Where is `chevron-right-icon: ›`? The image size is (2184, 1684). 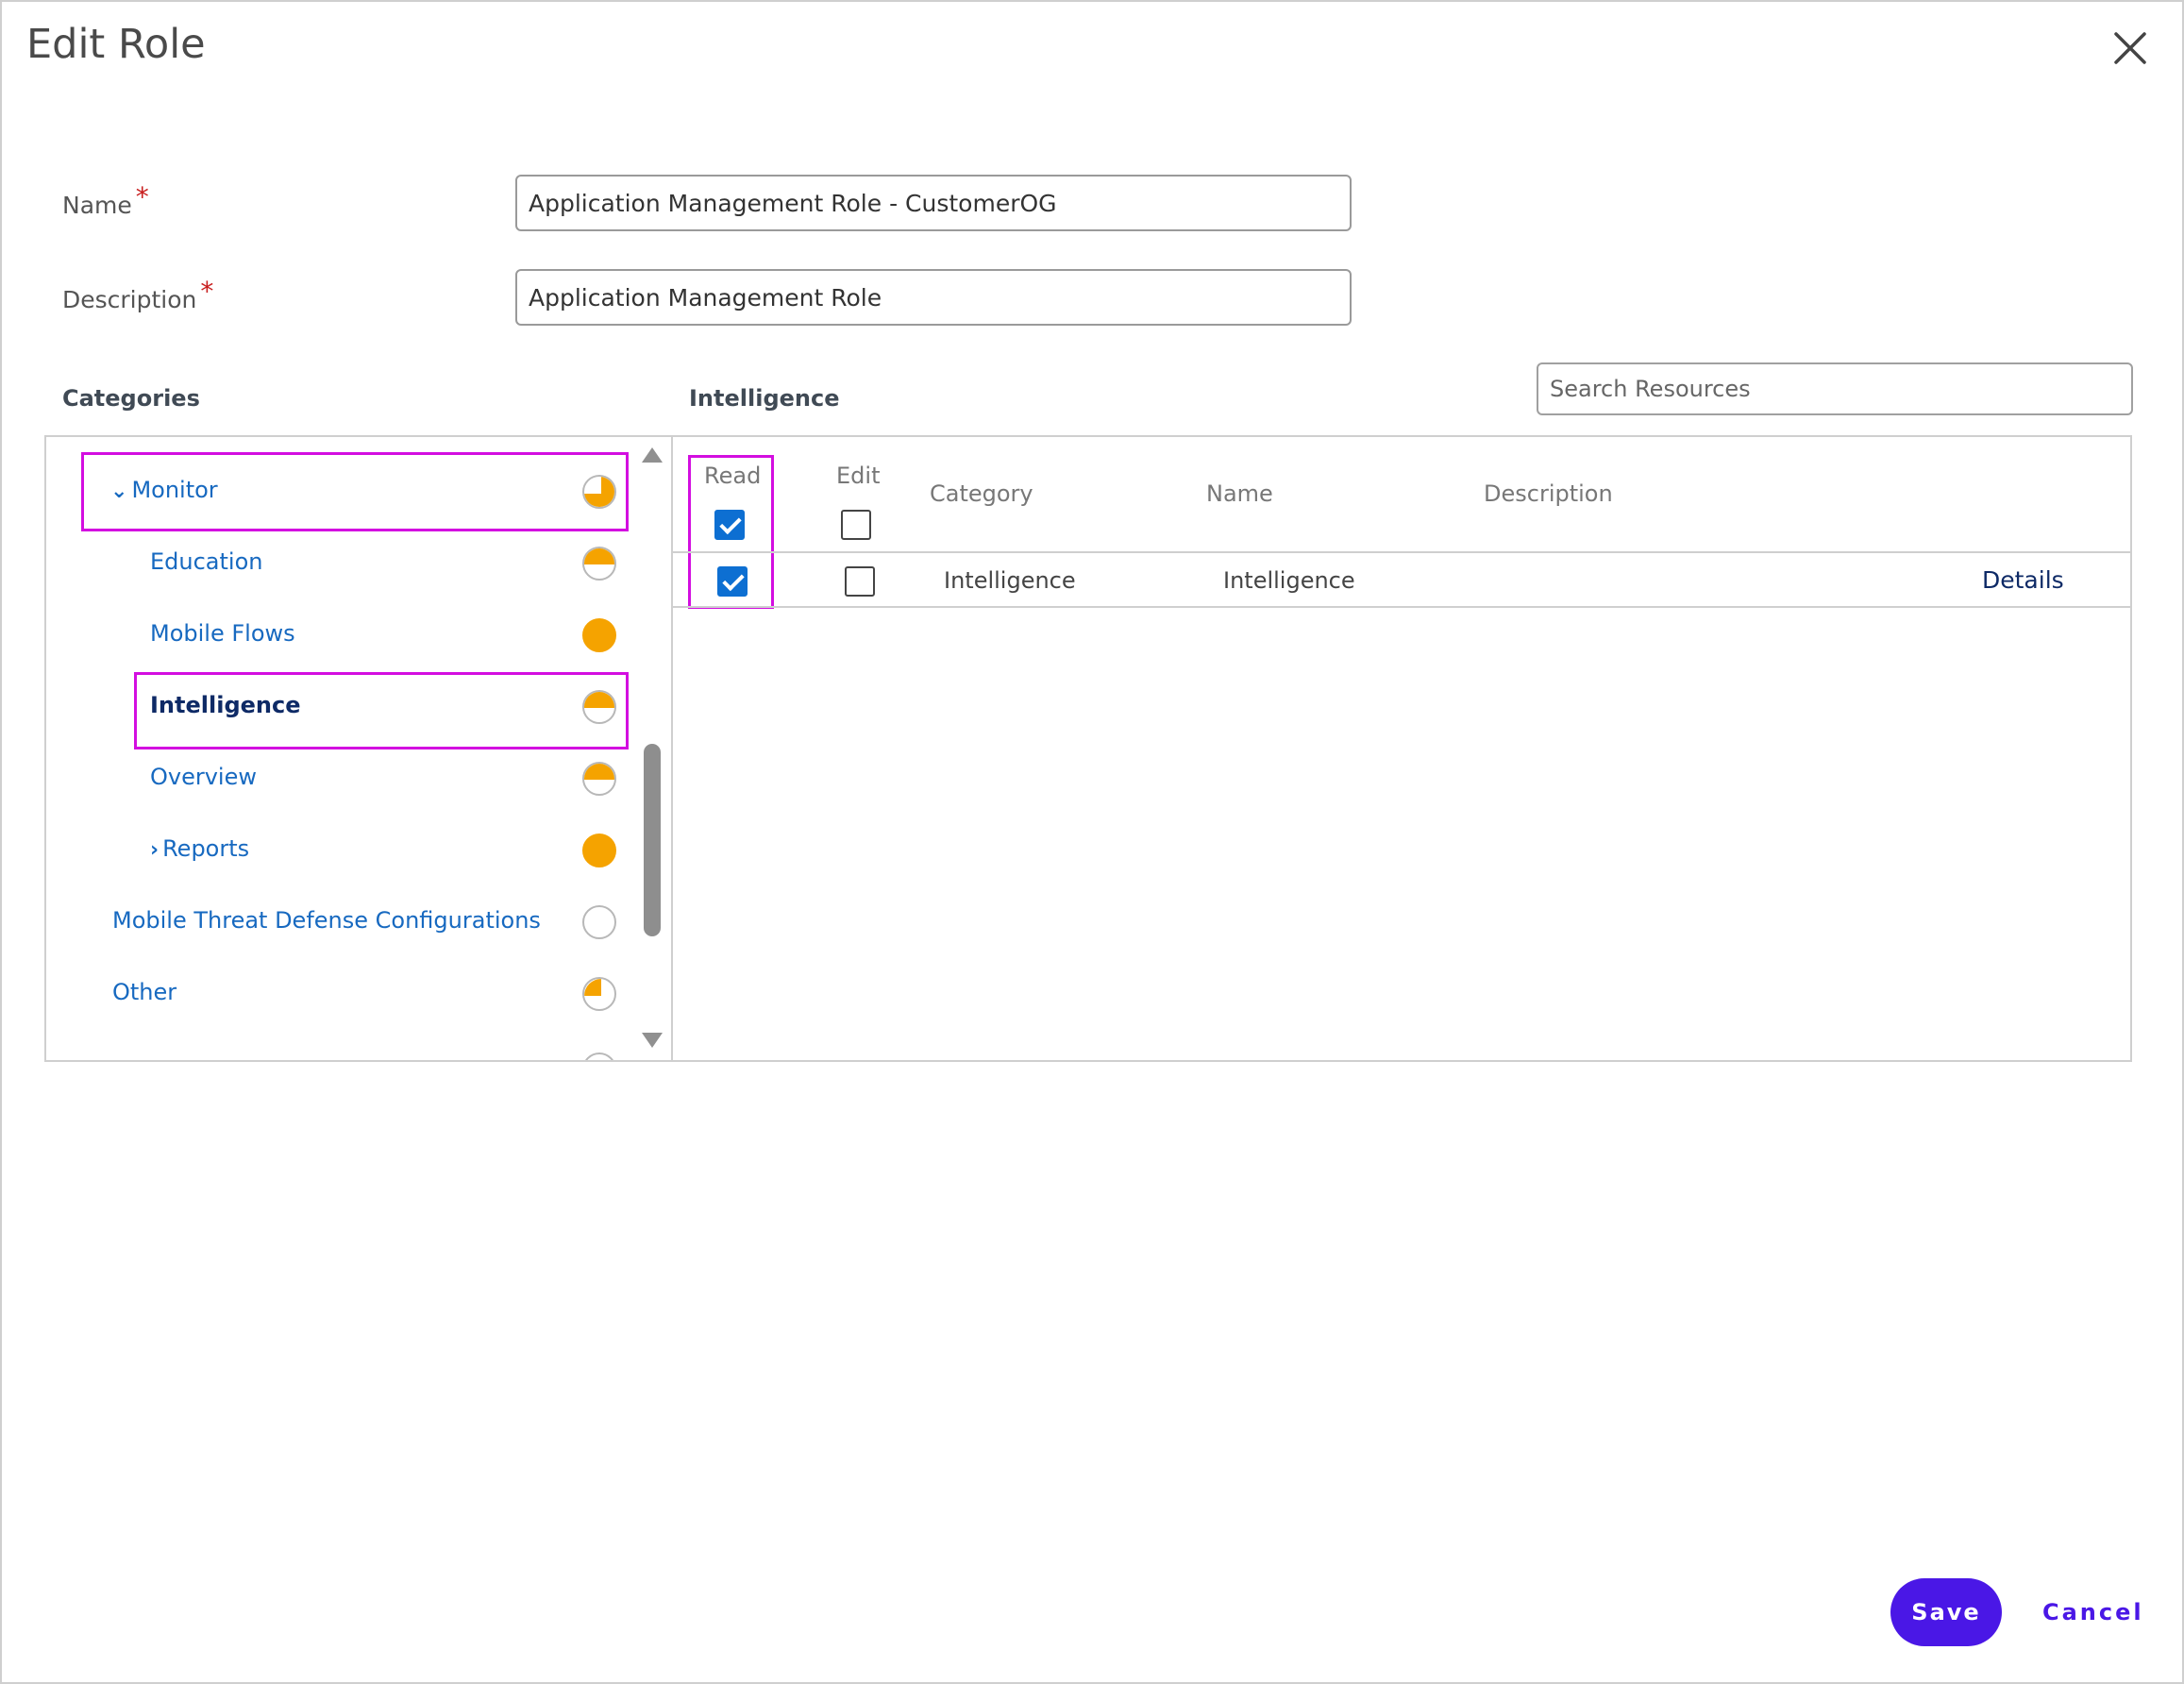 chevron-right-icon: › is located at coordinates (154, 850).